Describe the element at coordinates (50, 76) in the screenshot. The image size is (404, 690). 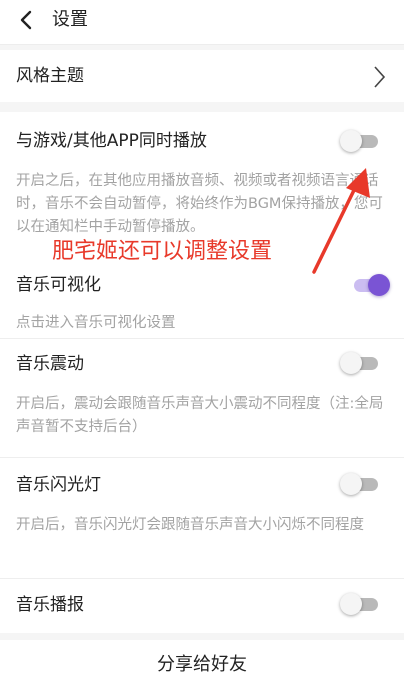
I see `theme-setting-label: 风格主题` at that location.